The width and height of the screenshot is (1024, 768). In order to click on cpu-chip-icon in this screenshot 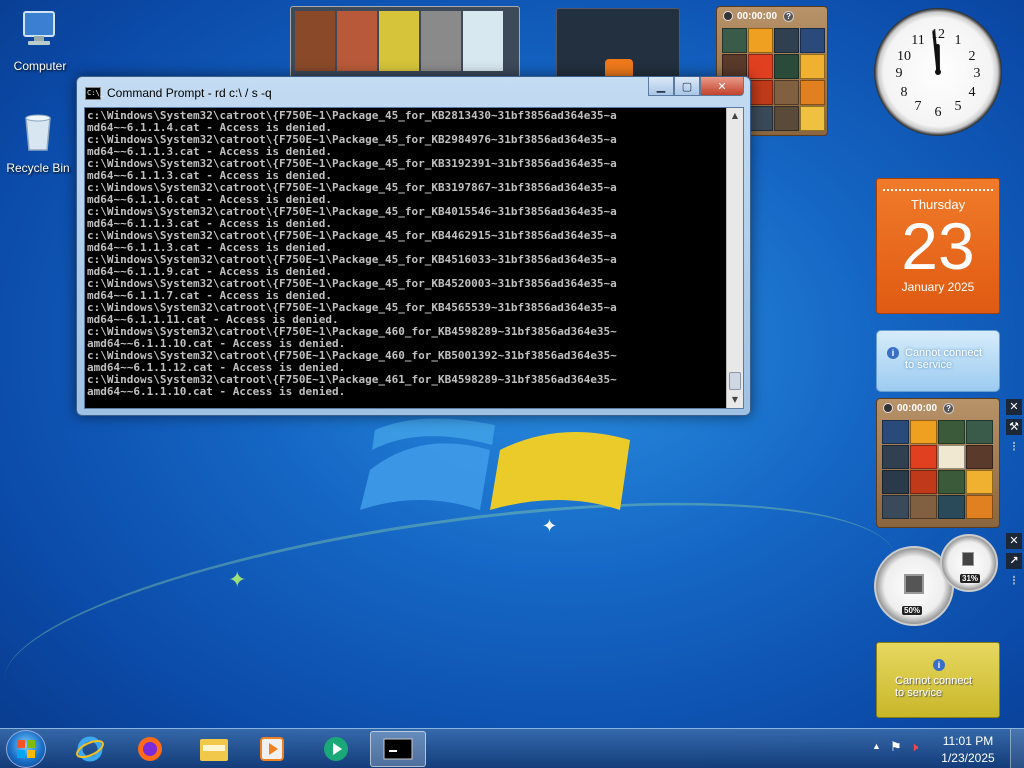, I will do `click(914, 584)`.